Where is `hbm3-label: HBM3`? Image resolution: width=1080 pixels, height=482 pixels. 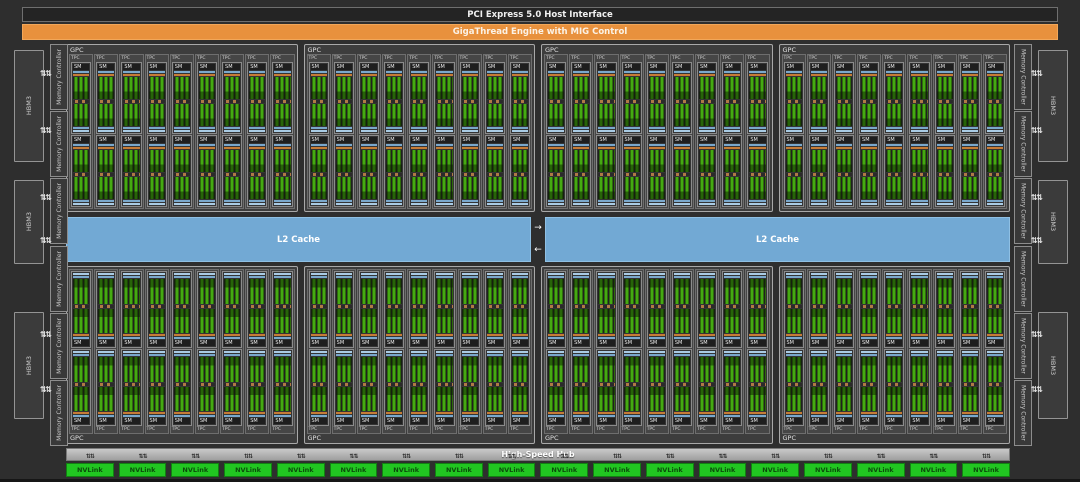 hbm3-label: HBM3 is located at coordinates (29, 365).